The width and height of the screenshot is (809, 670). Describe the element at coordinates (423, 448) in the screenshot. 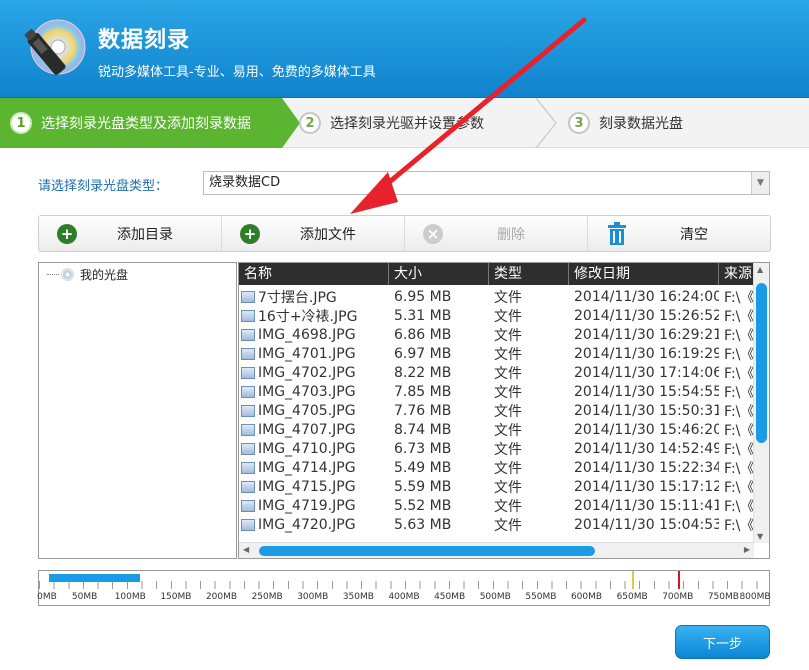

I see `file-size: 6.73 MB` at that location.